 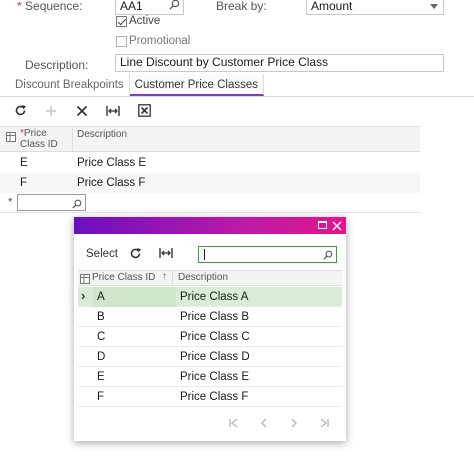 What do you see at coordinates (241, 6) in the screenshot?
I see `break-by-label: Break by:` at bounding box center [241, 6].